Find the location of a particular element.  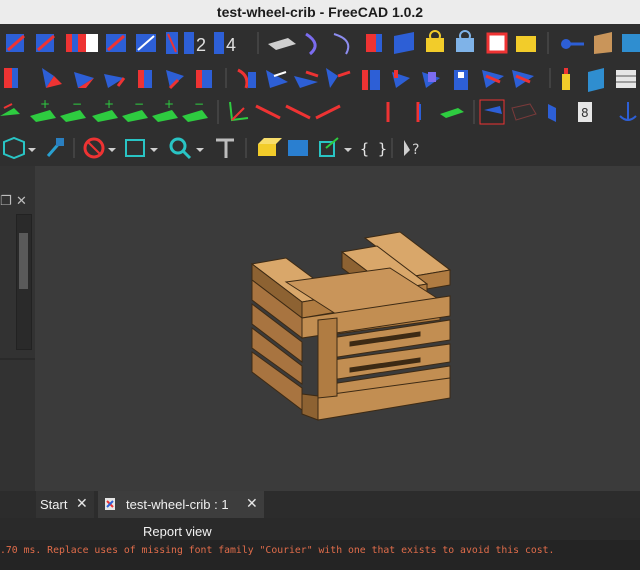

plane-remove-y-icon: − is located at coordinates (135, 109).